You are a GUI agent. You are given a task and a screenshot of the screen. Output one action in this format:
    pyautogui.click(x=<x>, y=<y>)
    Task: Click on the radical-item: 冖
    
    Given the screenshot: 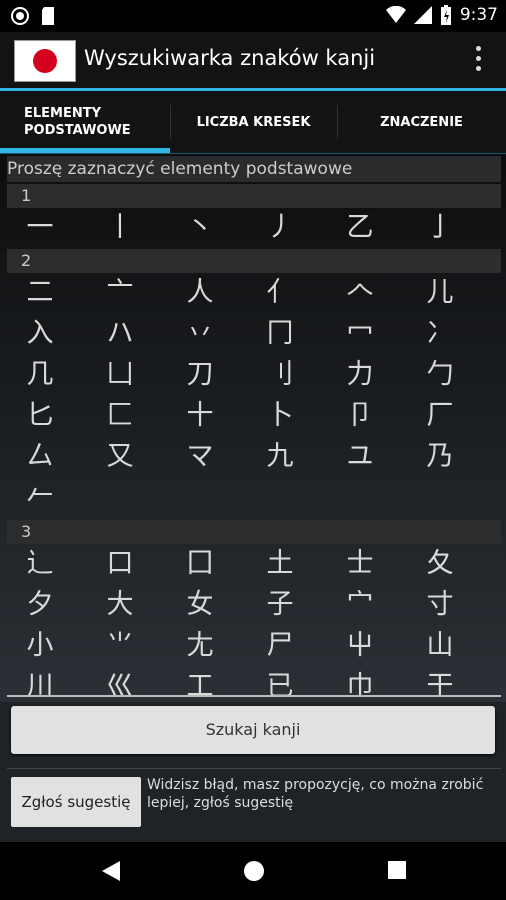 What is the action you would take?
    pyautogui.click(x=360, y=334)
    